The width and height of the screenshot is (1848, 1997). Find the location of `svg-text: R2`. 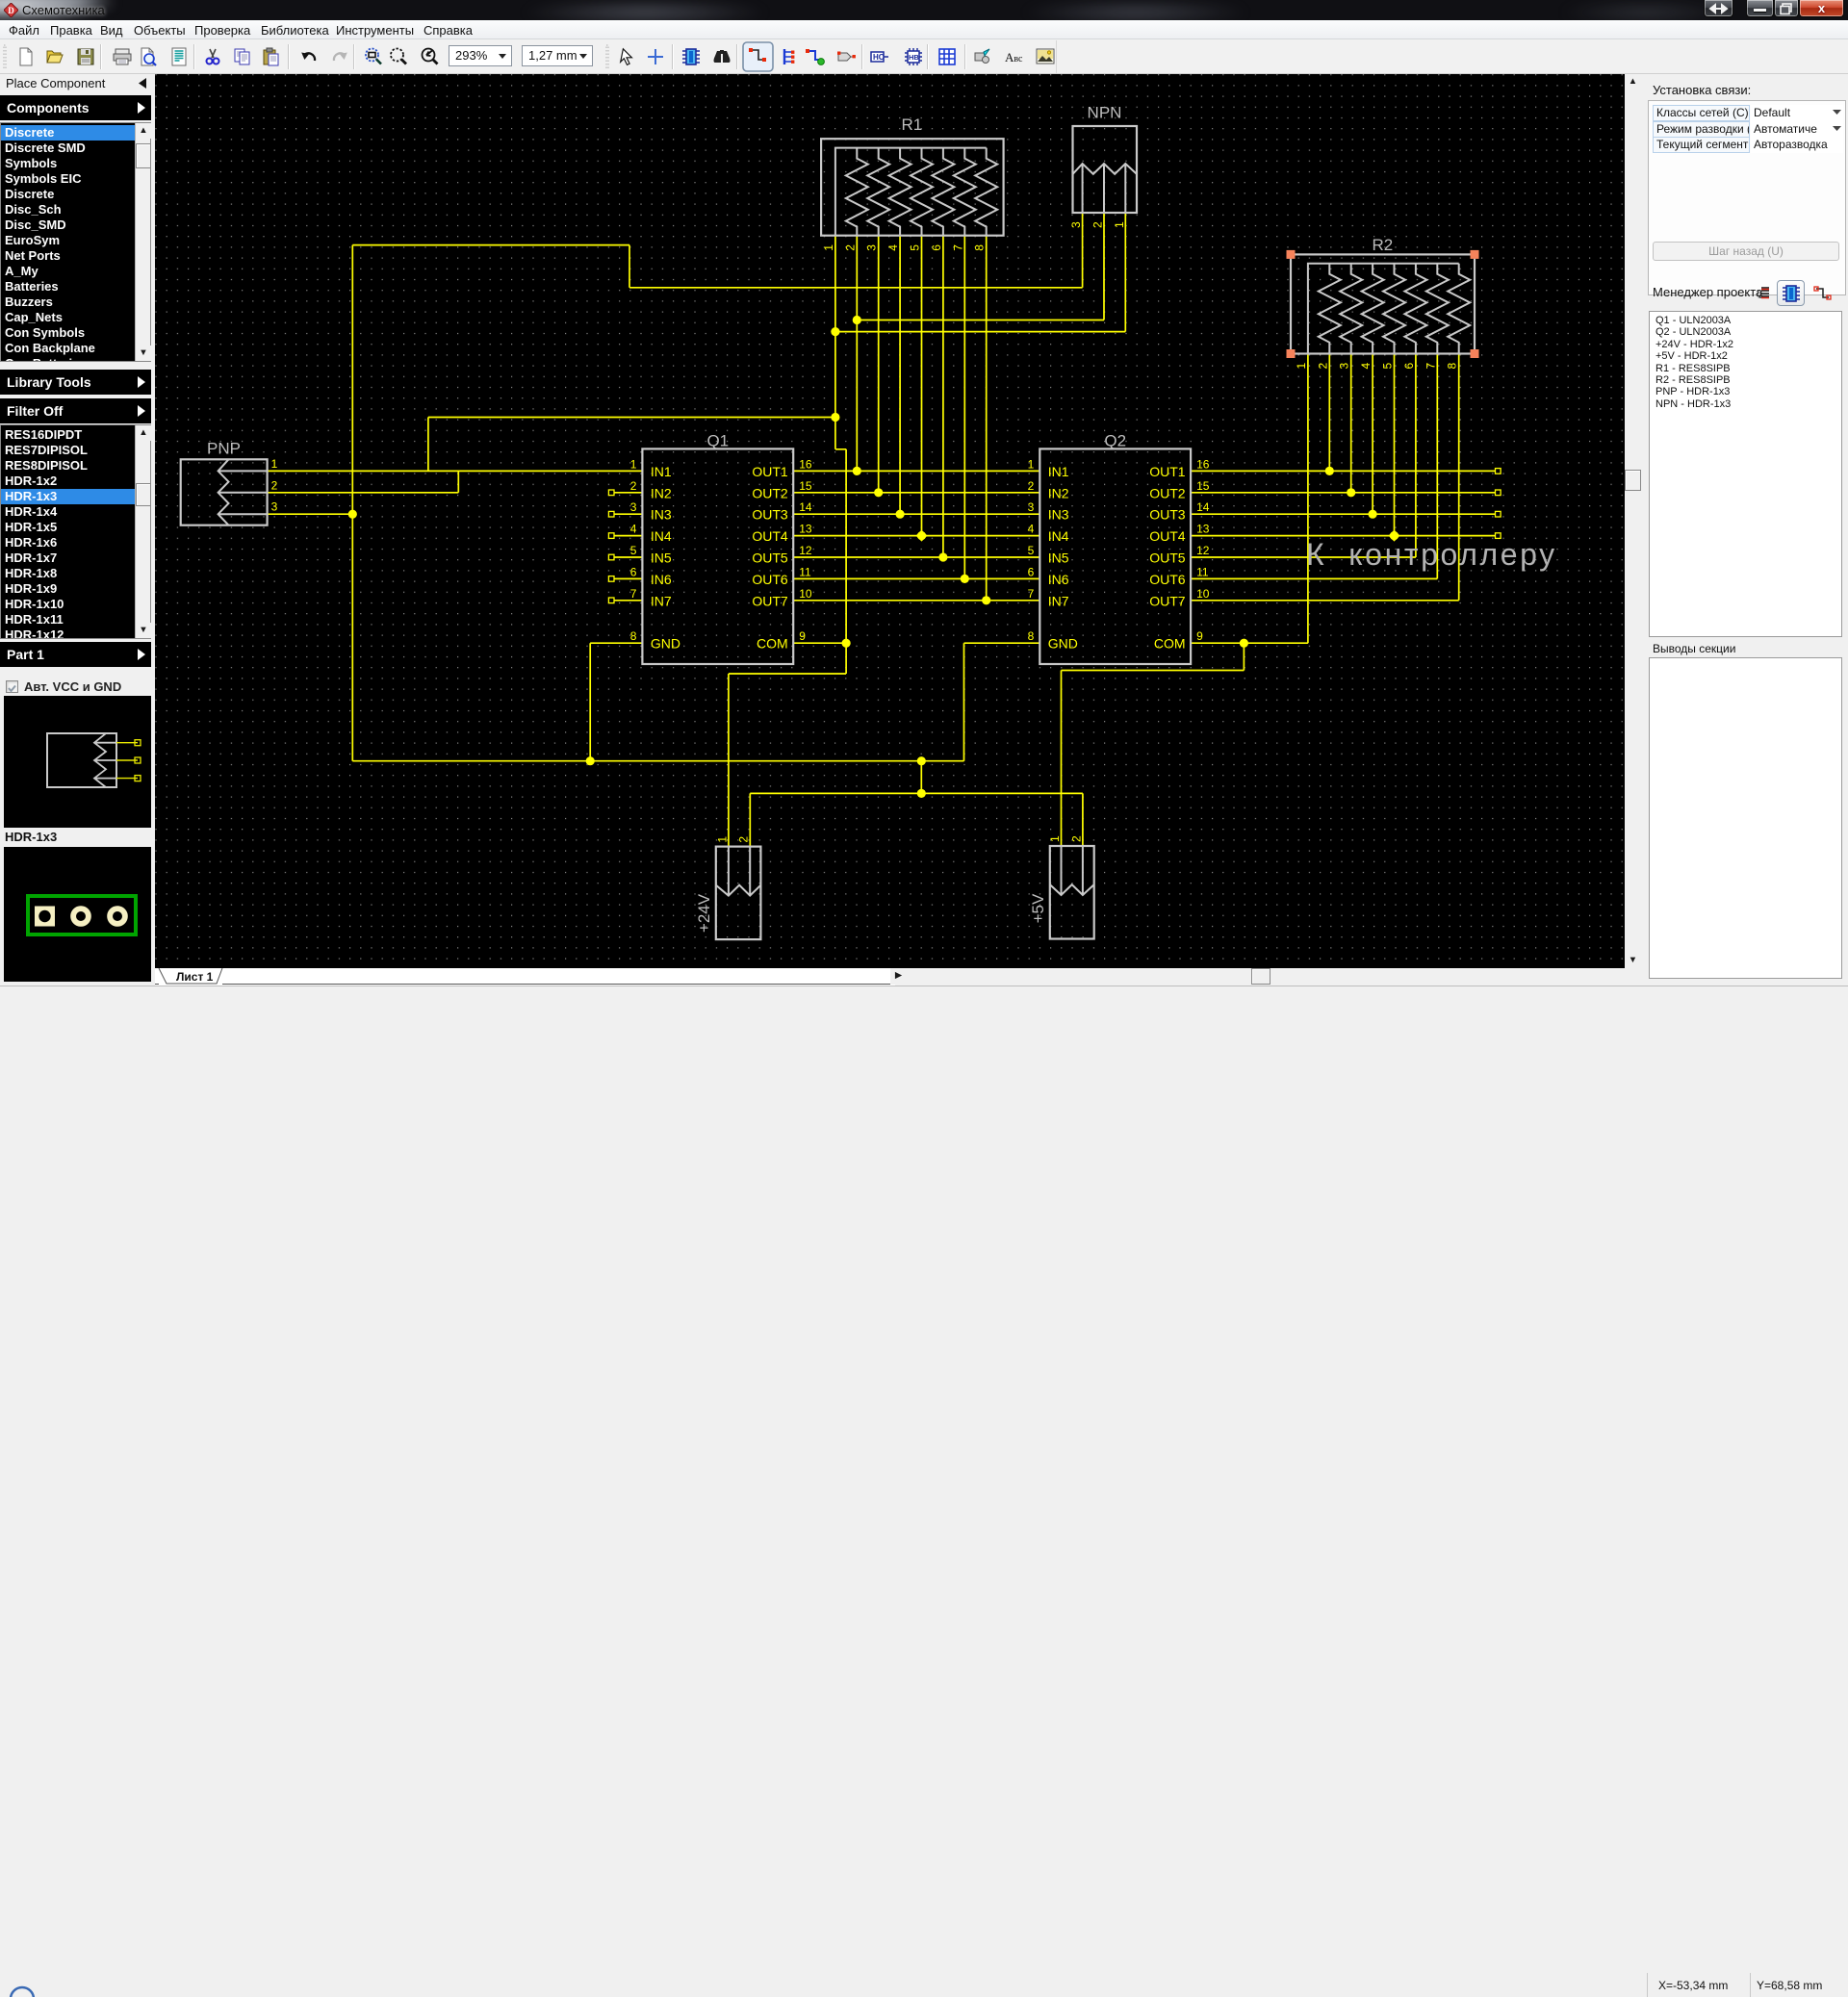

svg-text: R2 is located at coordinates (1383, 245).